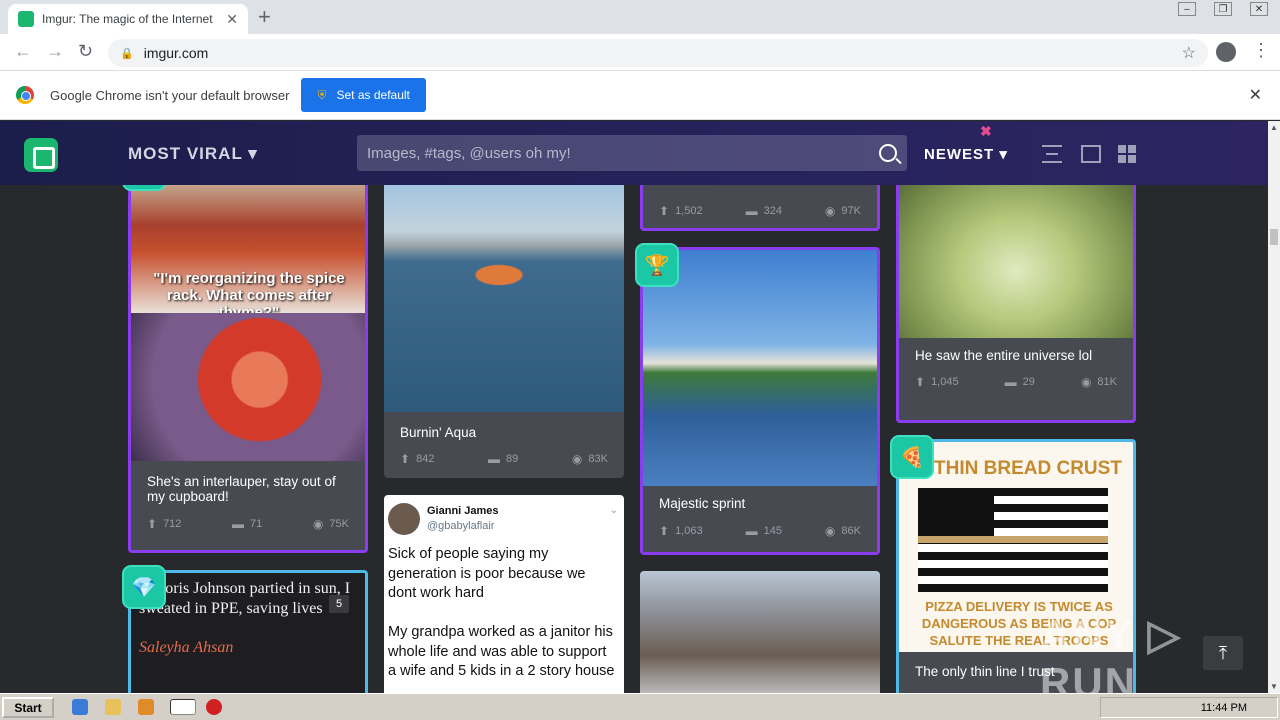 The height and width of the screenshot is (720, 1280). Describe the element at coordinates (404, 519) in the screenshot. I see `avatar` at that location.